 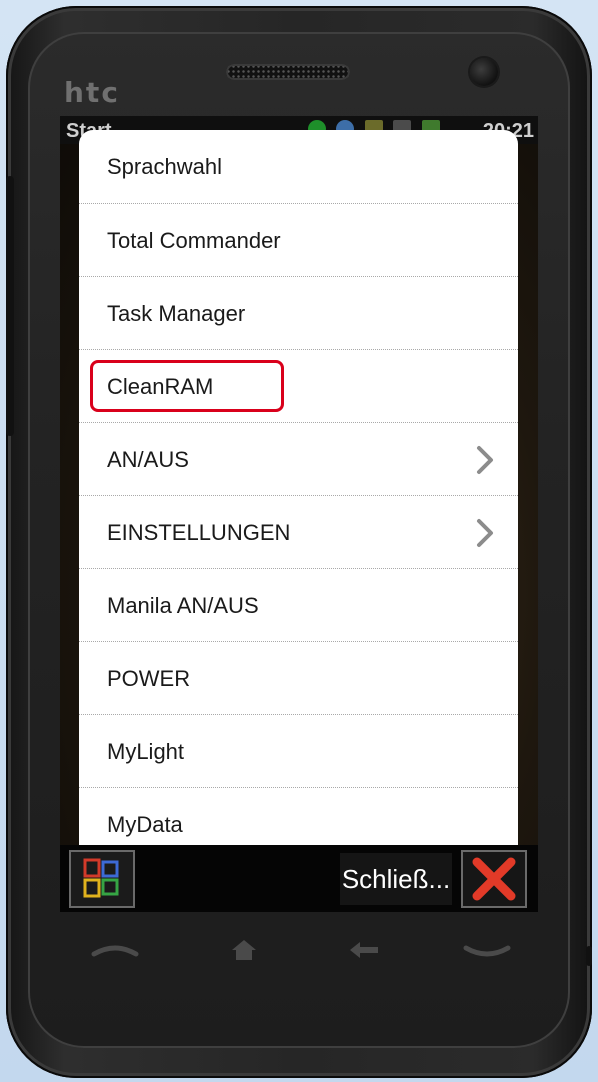 I want to click on front-camera, so click(x=484, y=72).